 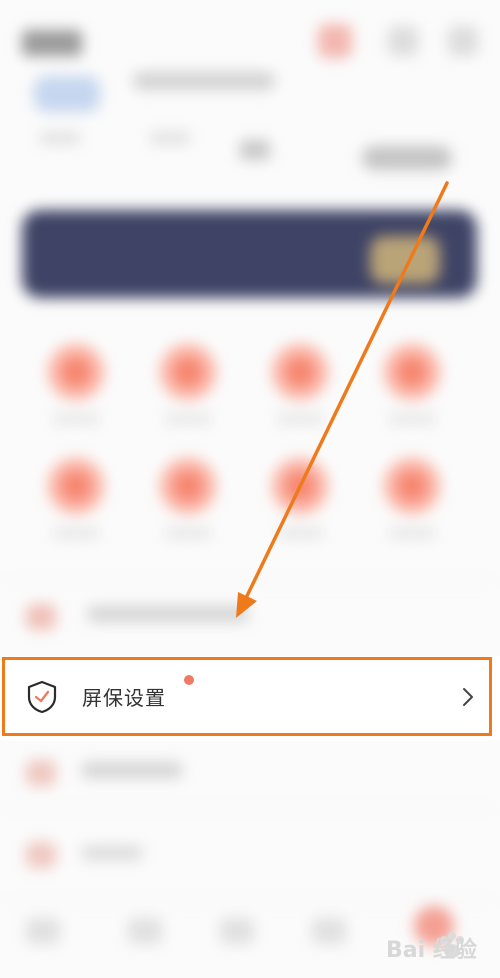 I want to click on header-logo, so click(x=52, y=43).